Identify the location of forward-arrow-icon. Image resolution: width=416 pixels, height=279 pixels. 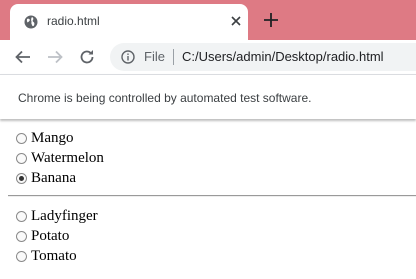
(55, 57).